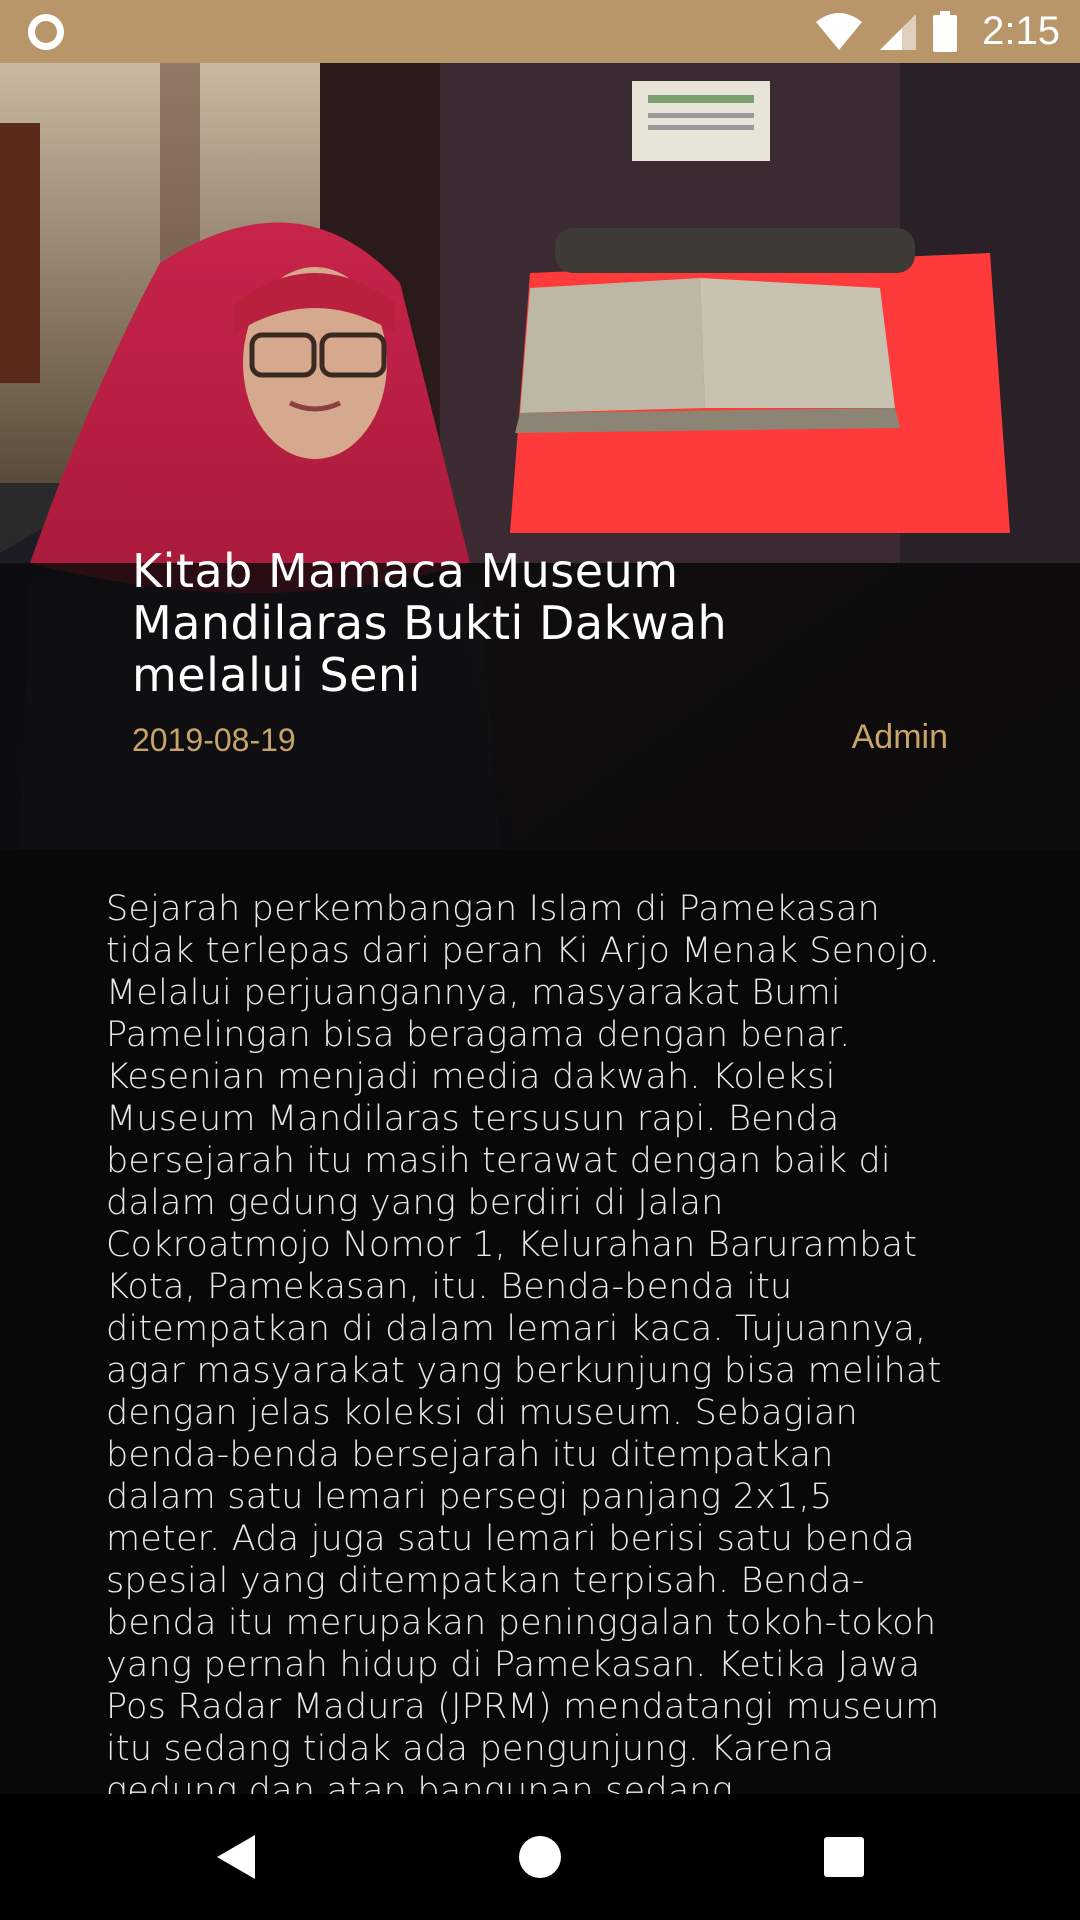 The height and width of the screenshot is (1920, 1080). What do you see at coordinates (839, 31) in the screenshot?
I see `wifi-icon` at bounding box center [839, 31].